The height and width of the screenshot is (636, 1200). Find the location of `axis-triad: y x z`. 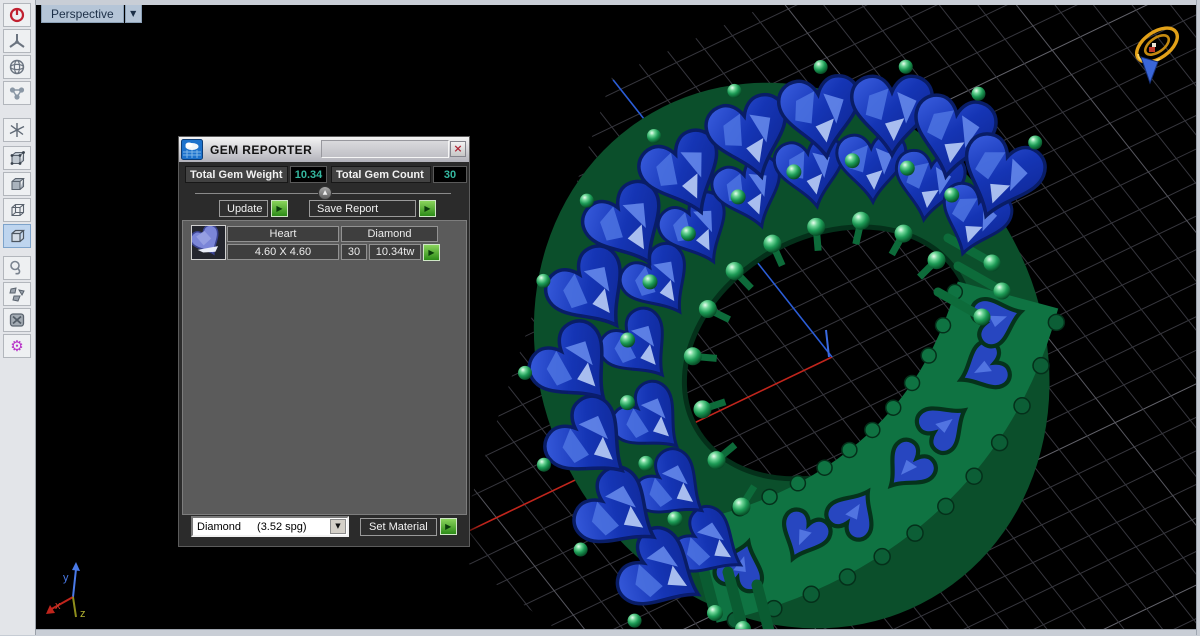

axis-triad: y x z is located at coordinates (66, 591).